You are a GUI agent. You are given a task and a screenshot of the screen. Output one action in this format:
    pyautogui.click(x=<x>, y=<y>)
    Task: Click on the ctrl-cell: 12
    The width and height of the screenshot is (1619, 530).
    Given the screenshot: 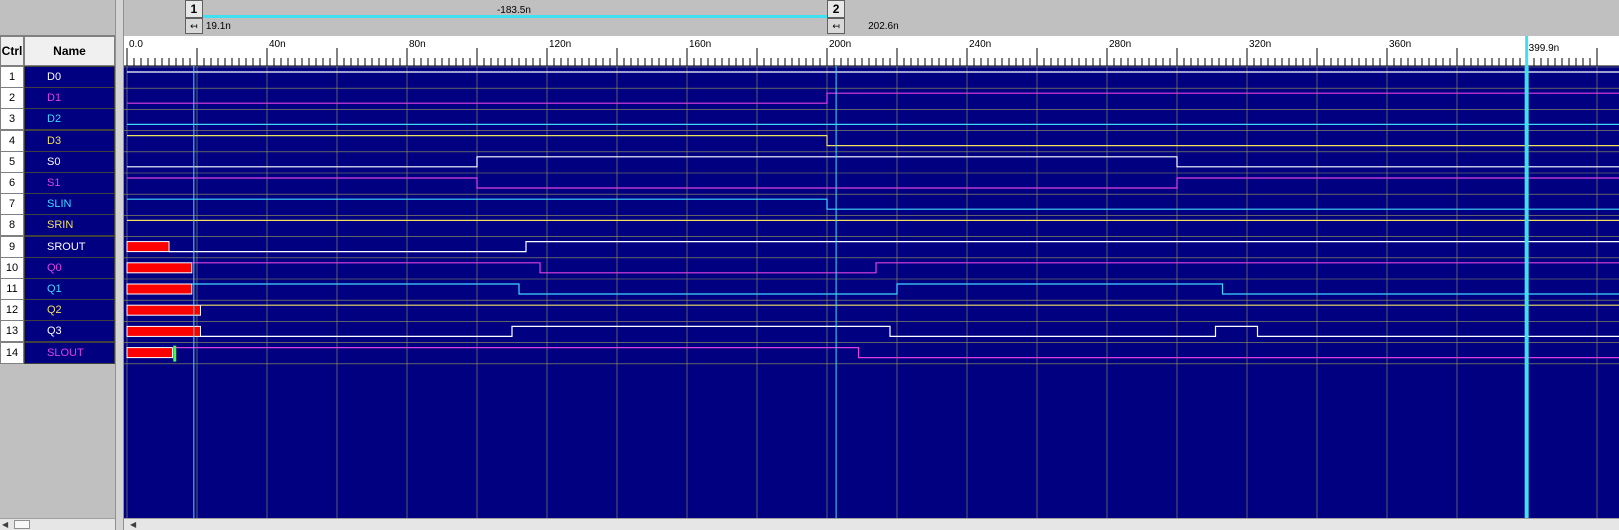 What is the action you would take?
    pyautogui.click(x=12, y=310)
    